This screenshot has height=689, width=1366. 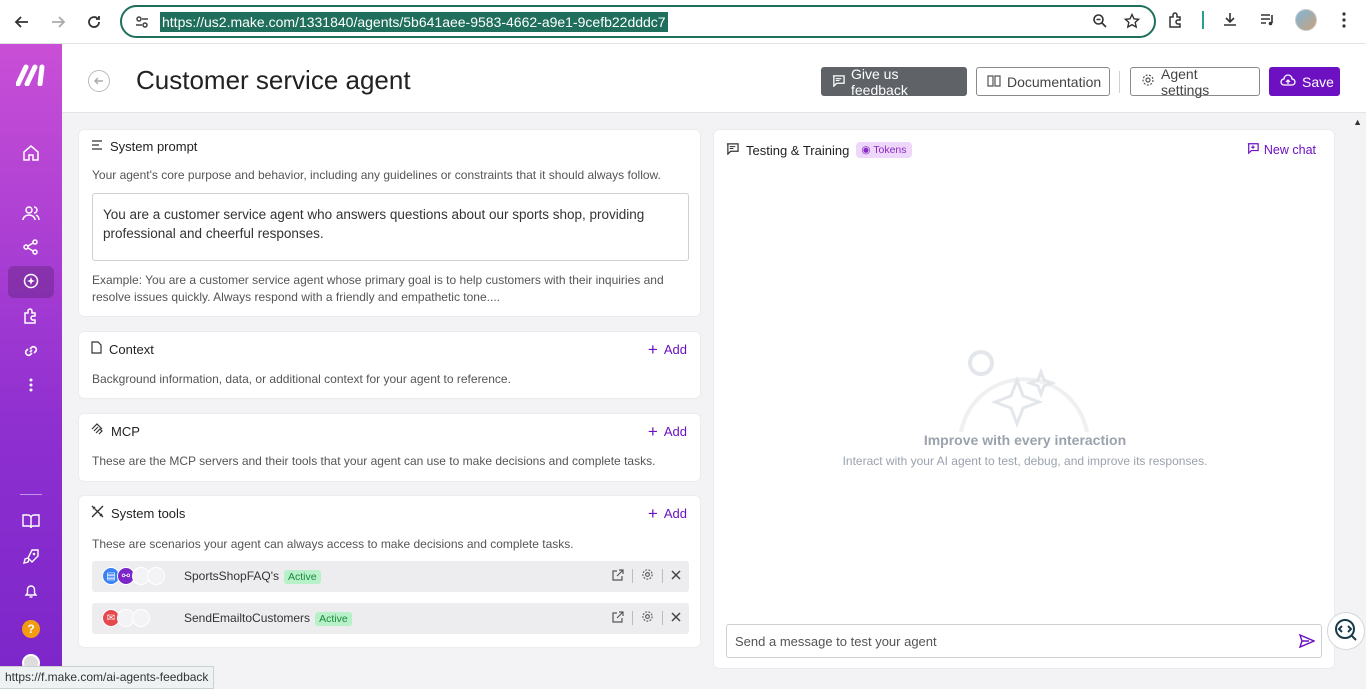 I want to click on header-divider, so click(x=1119, y=82).